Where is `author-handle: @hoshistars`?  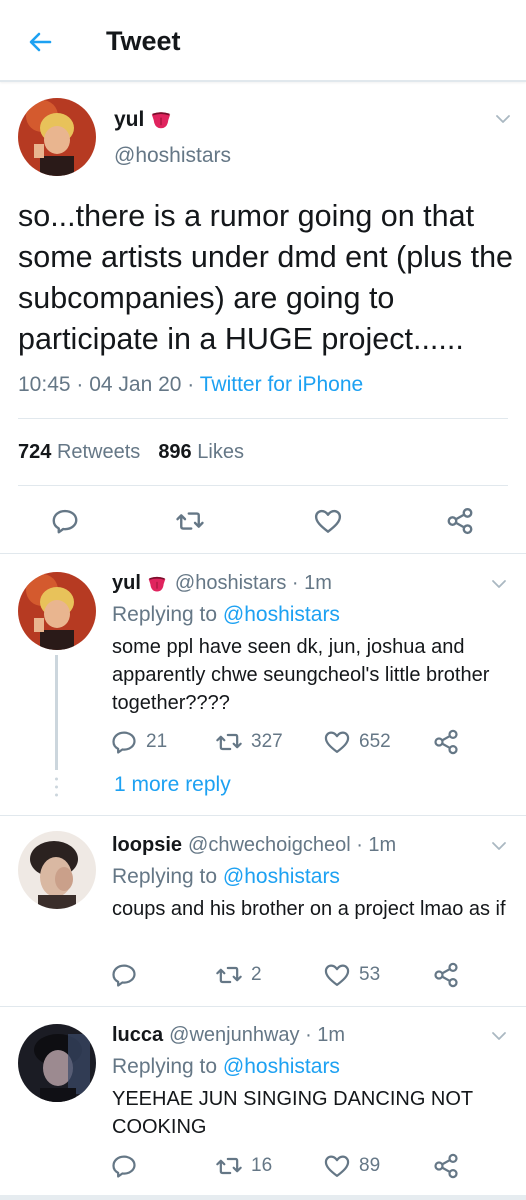
author-handle: @hoshistars is located at coordinates (172, 156).